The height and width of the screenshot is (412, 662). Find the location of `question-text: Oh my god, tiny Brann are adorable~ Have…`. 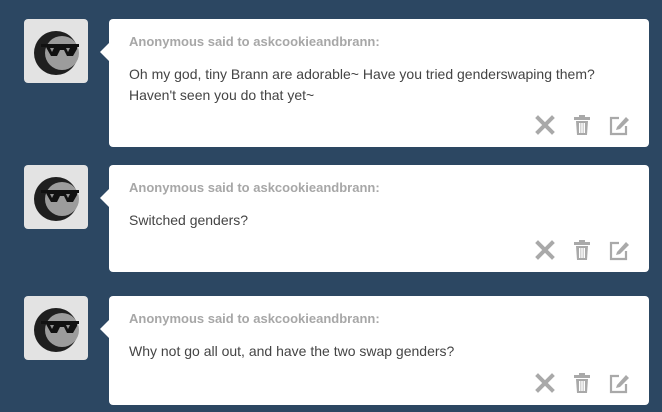

question-text: Oh my god, tiny Brann are adorable~ Have… is located at coordinates (362, 84).